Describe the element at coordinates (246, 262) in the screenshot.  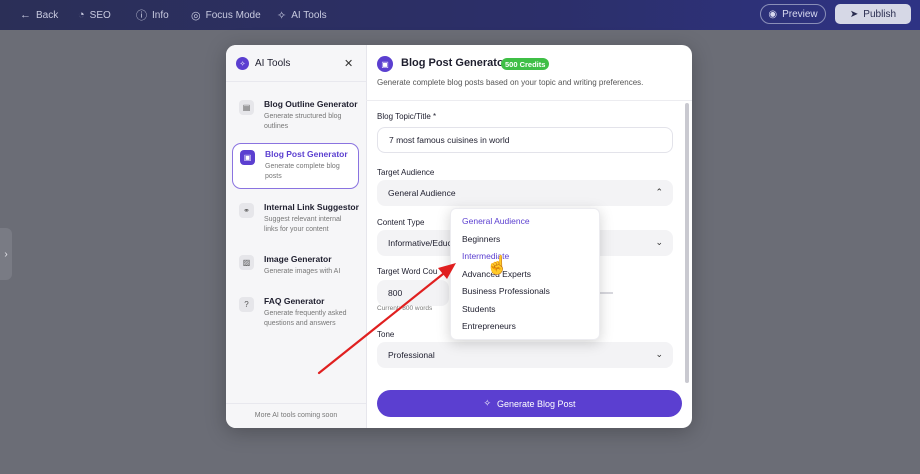
I see `image-icon: ▨` at that location.